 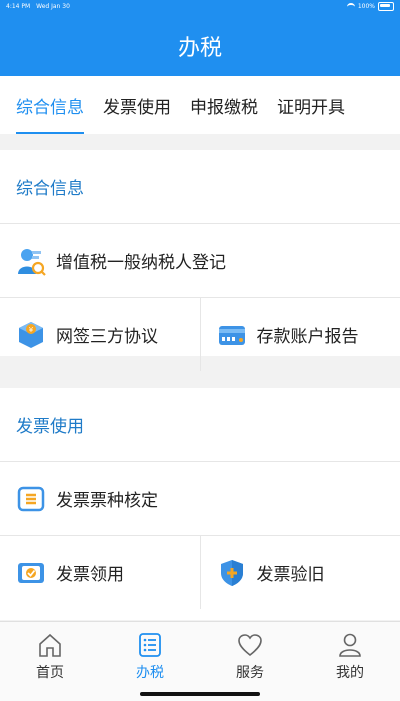 What do you see at coordinates (90, 572) in the screenshot?
I see `item-label: 发票领用` at bounding box center [90, 572].